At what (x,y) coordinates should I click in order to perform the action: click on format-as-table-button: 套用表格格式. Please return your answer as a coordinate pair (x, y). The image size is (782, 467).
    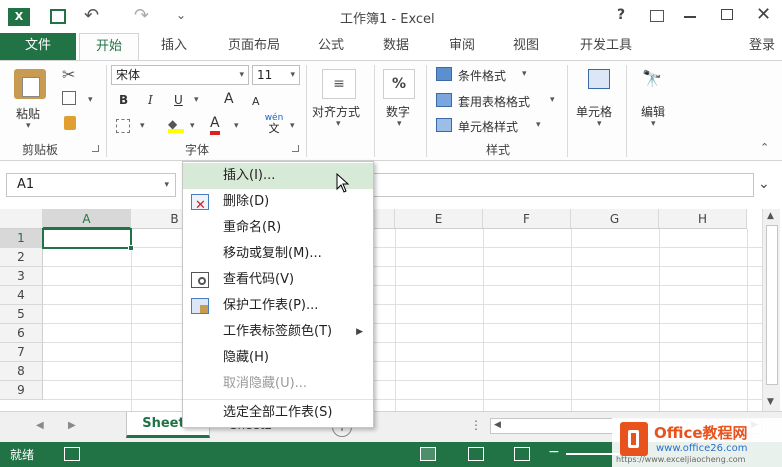
    Looking at the image, I should click on (494, 101).